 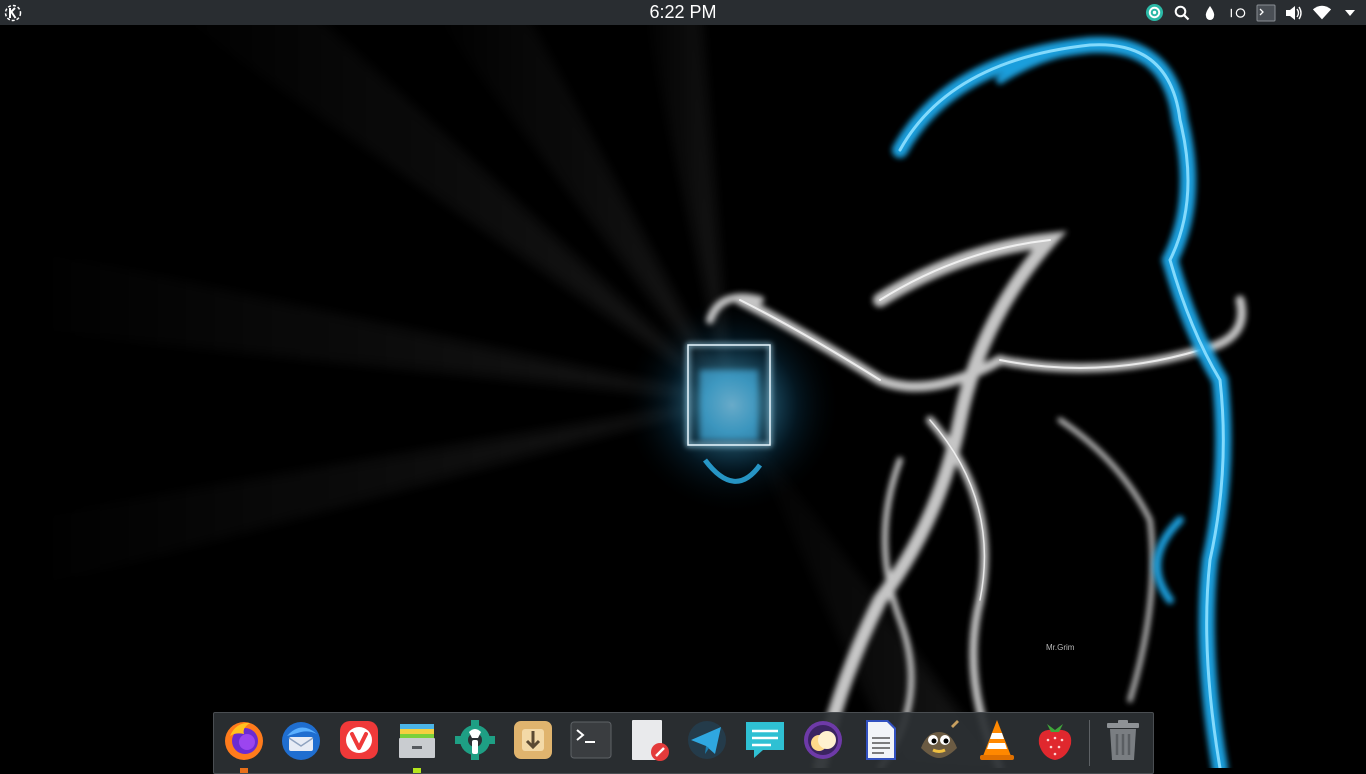 I want to click on dock-item-raspberry, so click(x=1055, y=740).